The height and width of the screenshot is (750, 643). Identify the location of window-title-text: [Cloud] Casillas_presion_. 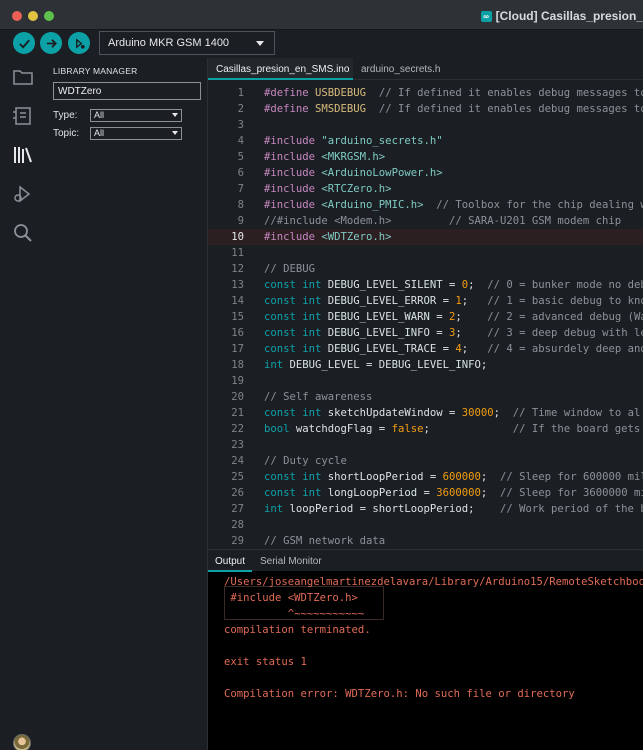
(569, 16).